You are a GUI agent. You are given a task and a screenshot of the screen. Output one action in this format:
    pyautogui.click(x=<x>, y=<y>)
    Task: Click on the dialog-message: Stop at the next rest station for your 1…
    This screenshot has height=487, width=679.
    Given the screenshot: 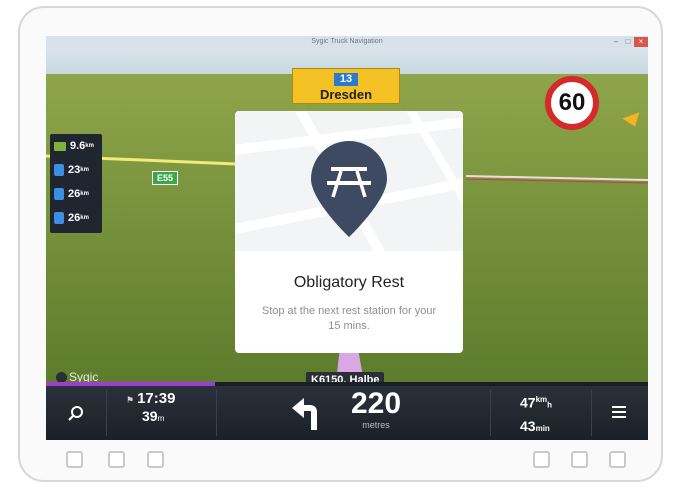 What is the action you would take?
    pyautogui.click(x=349, y=318)
    